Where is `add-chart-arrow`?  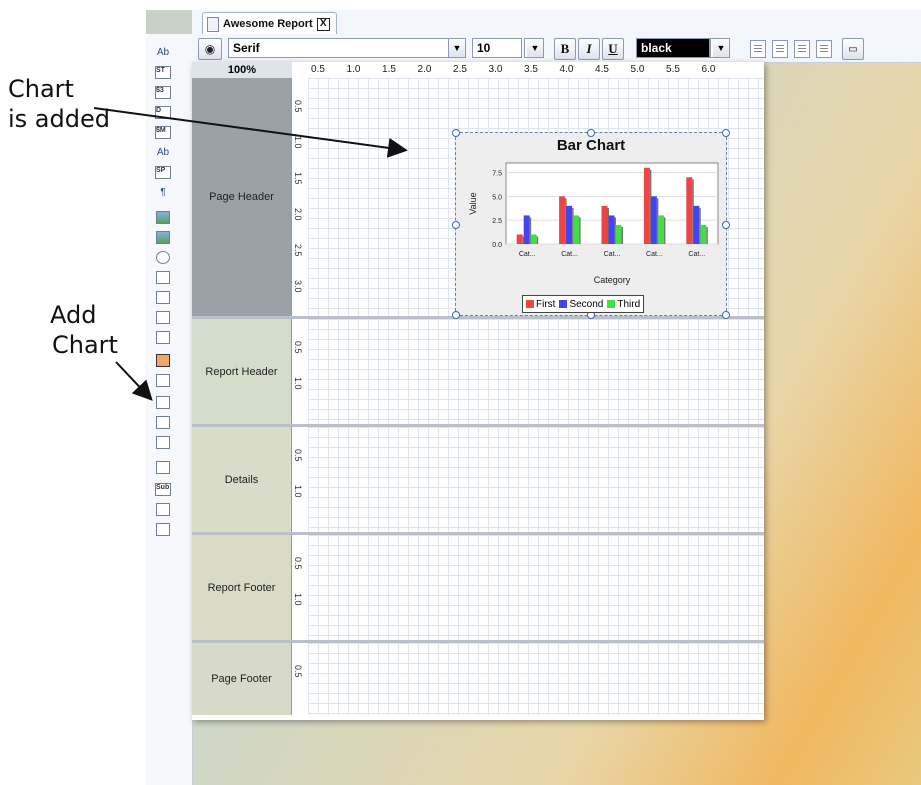 add-chart-arrow is located at coordinates (134, 381).